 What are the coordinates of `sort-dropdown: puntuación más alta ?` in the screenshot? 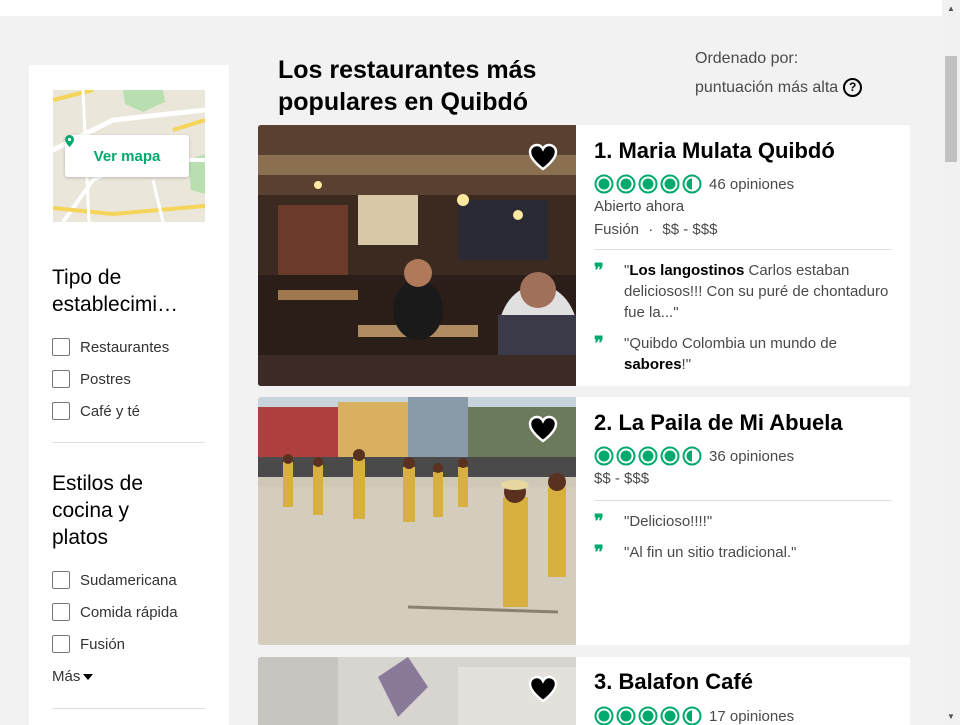 It's located at (779, 87).